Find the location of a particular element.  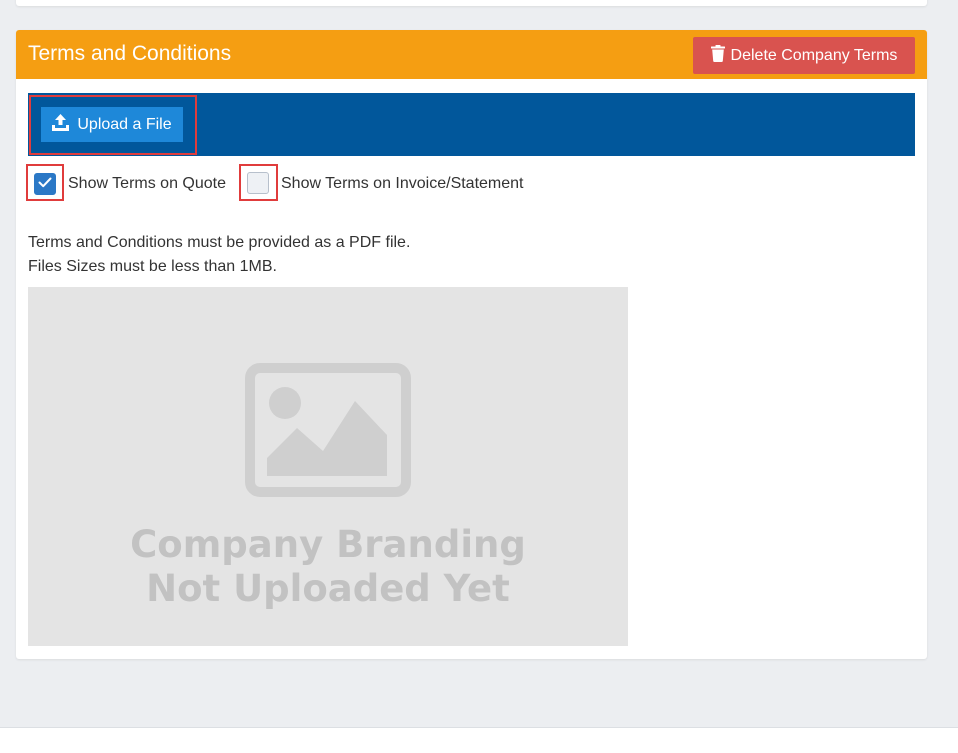

panel-title: Terms and Conditions is located at coordinates (130, 53).